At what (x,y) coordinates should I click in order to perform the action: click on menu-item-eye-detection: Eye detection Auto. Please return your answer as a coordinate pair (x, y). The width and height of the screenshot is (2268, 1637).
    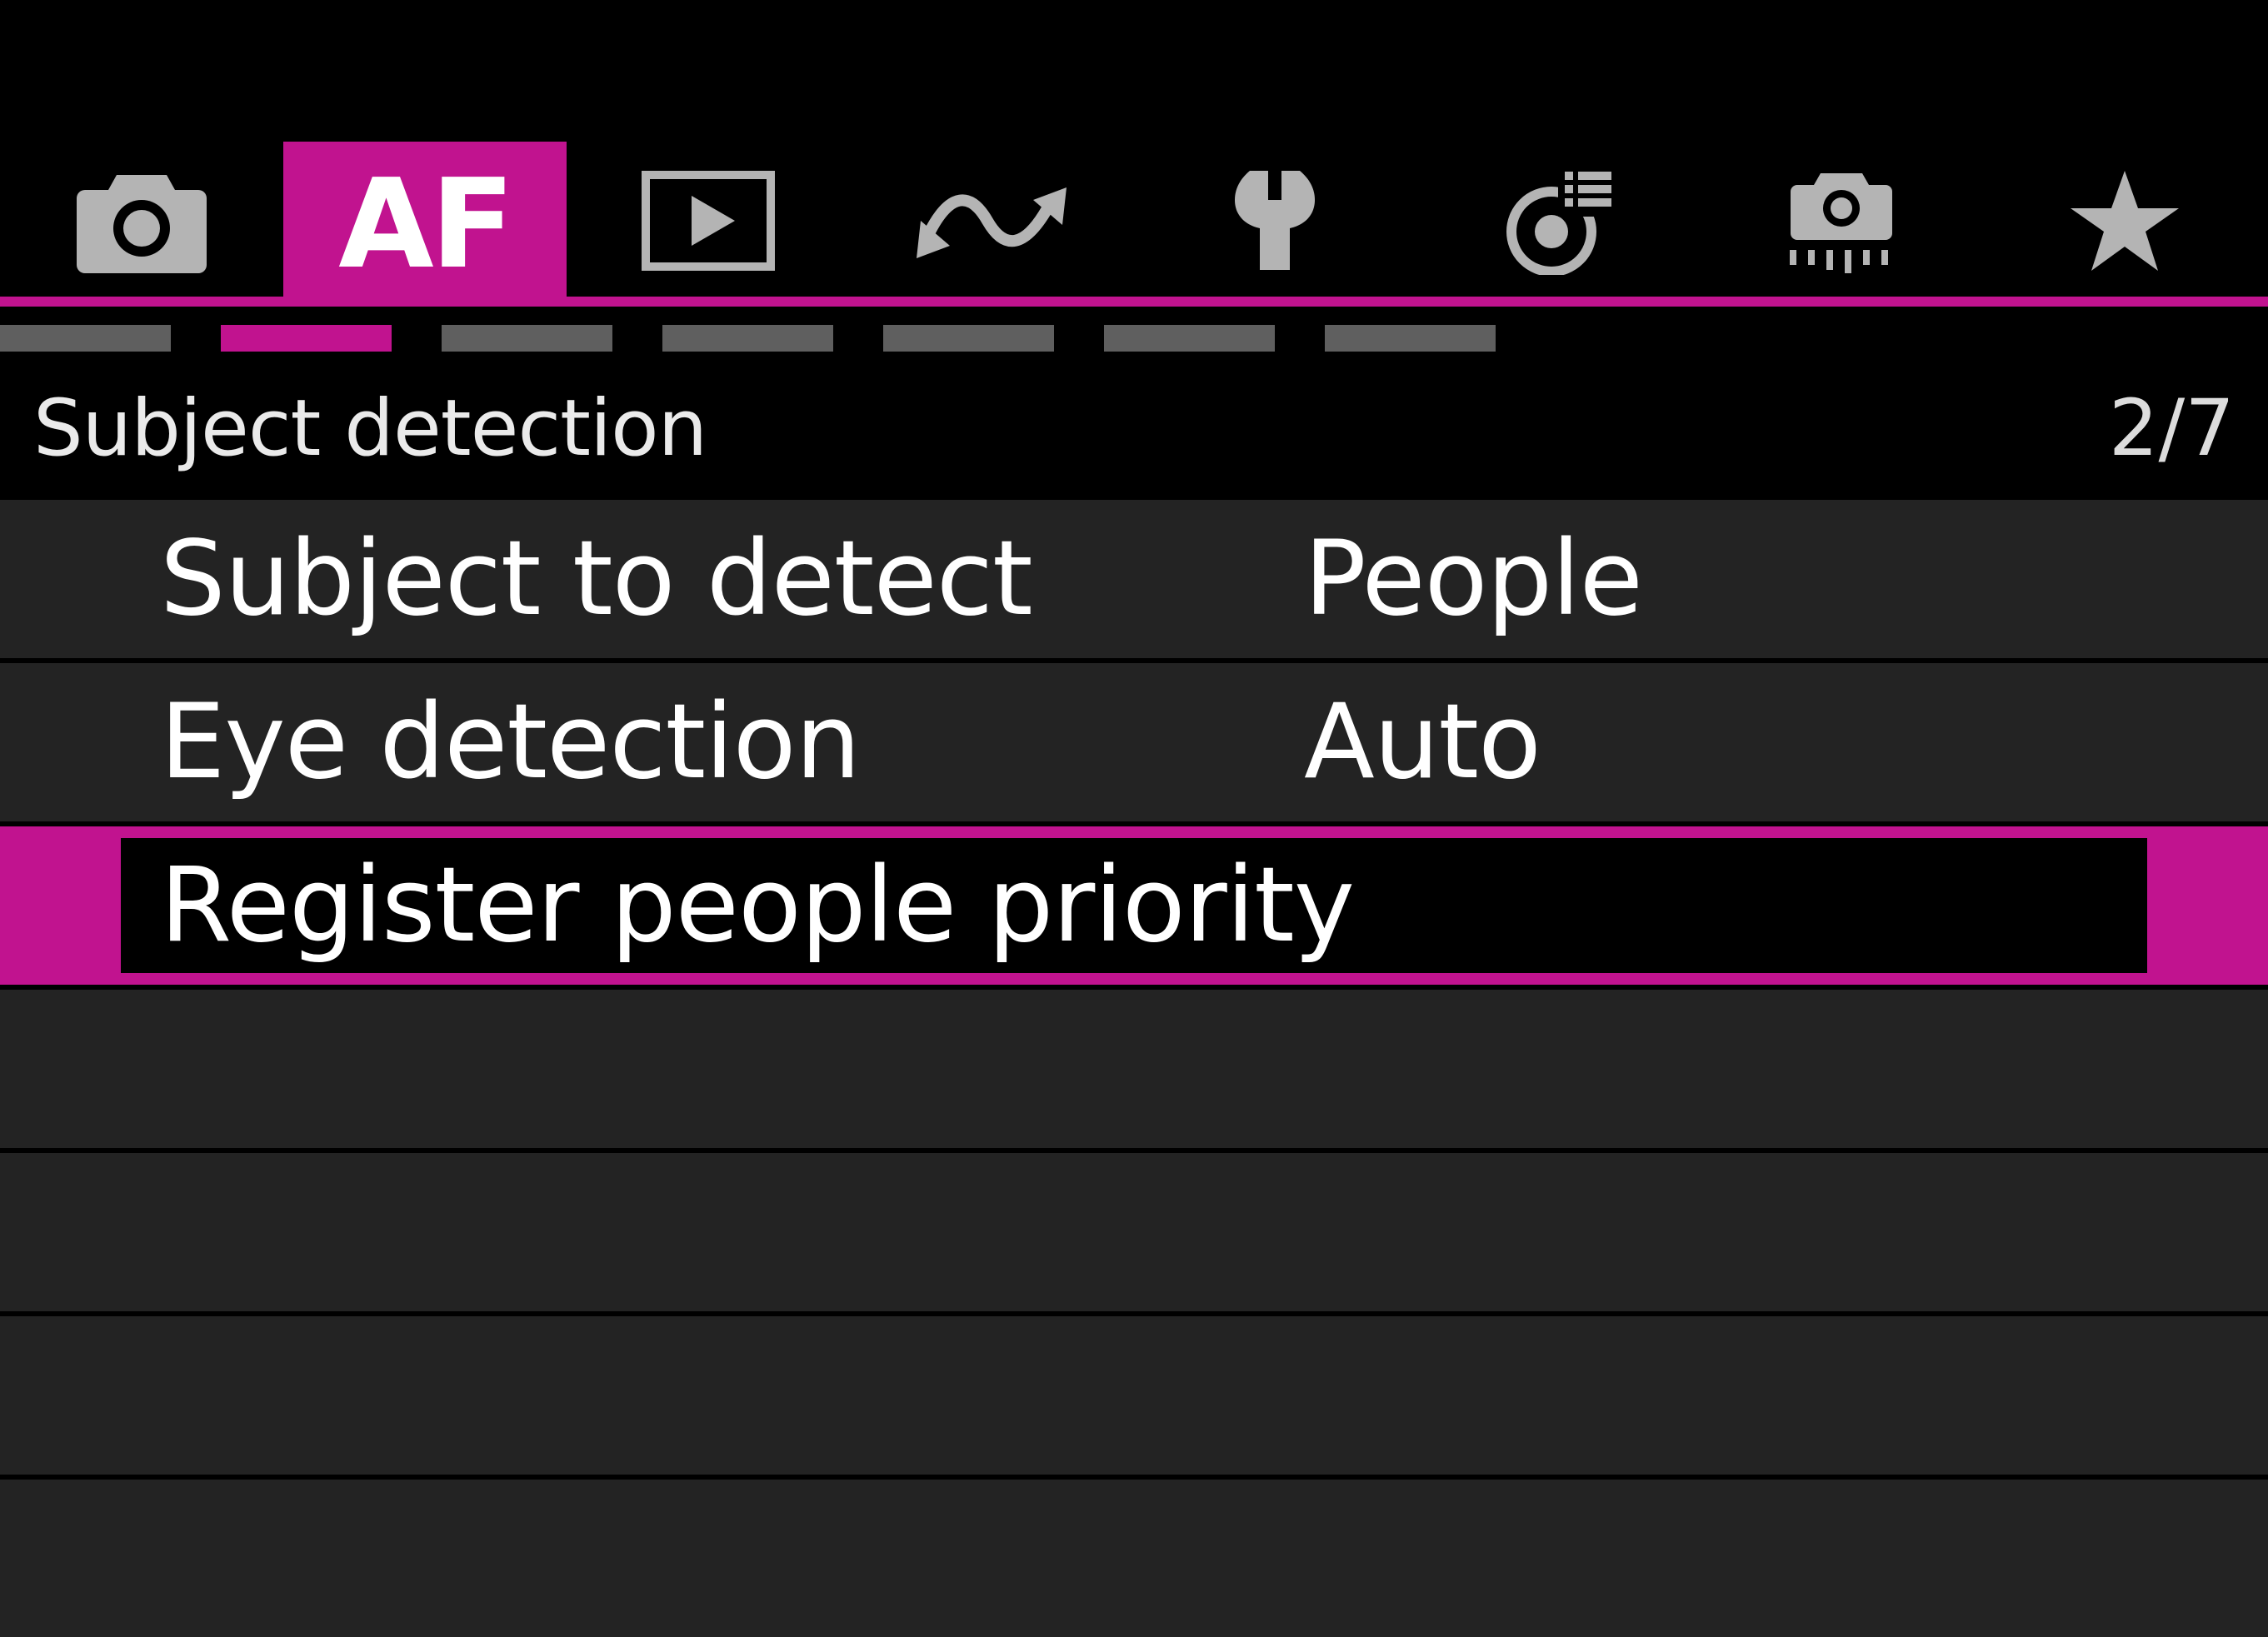
    Looking at the image, I should click on (1134, 742).